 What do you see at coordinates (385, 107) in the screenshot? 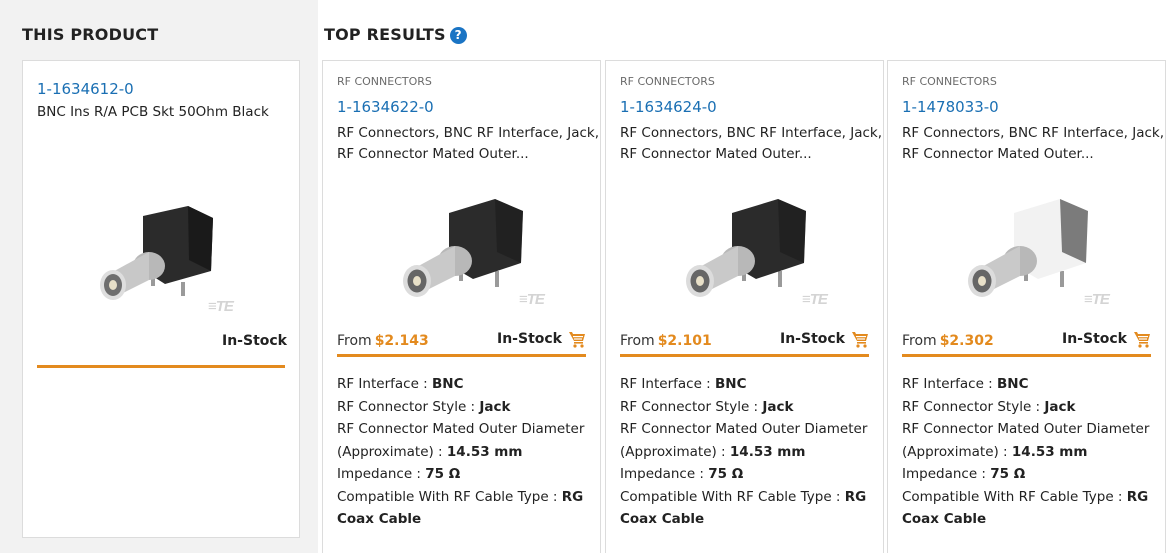
I see `result-part-link: 1-1634622-0` at bounding box center [385, 107].